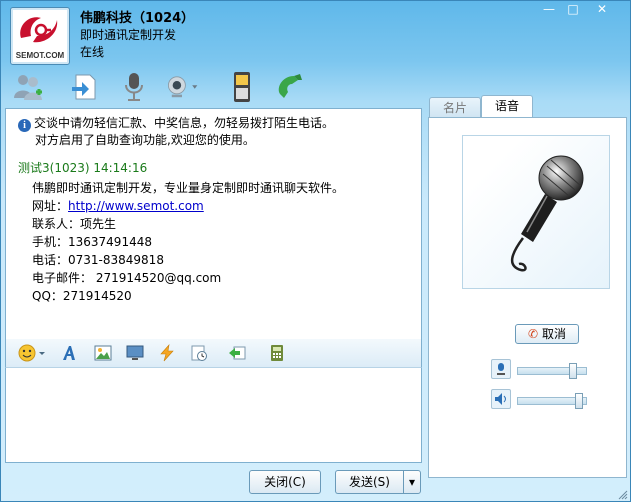  Describe the element at coordinates (579, 401) in the screenshot. I see `speaker-volume-knob` at that location.